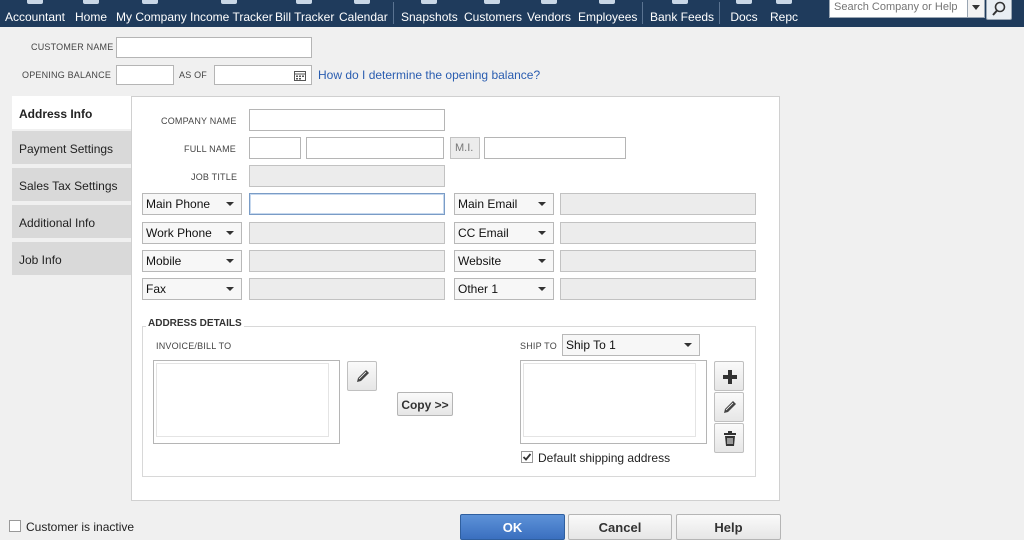  What do you see at coordinates (347, 289) in the screenshot?
I see `fax-input` at bounding box center [347, 289].